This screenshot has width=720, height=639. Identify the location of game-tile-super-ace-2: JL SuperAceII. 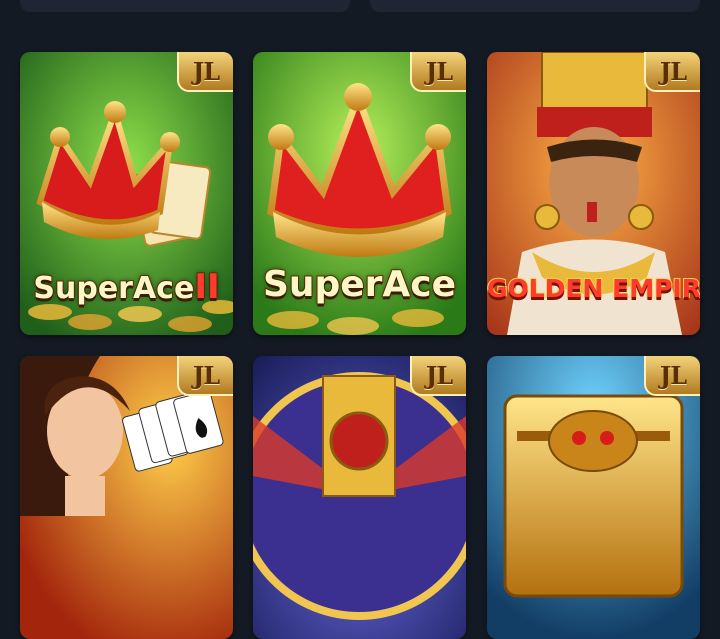
(126, 193).